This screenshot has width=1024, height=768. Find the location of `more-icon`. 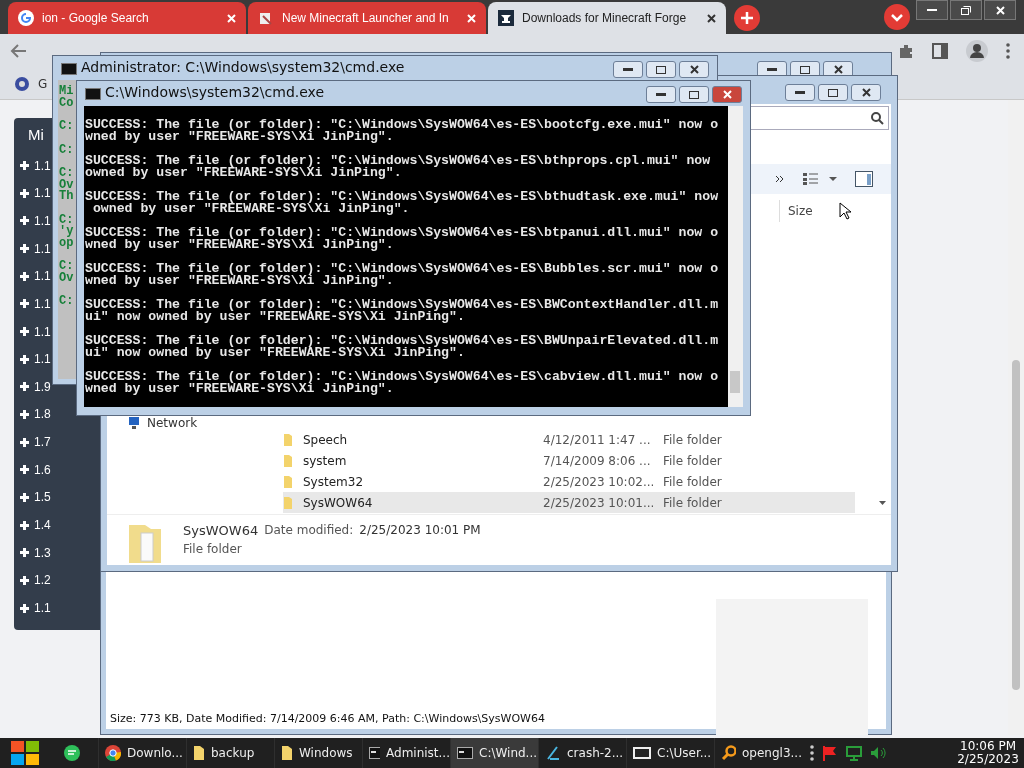

more-icon is located at coordinates (812, 753).